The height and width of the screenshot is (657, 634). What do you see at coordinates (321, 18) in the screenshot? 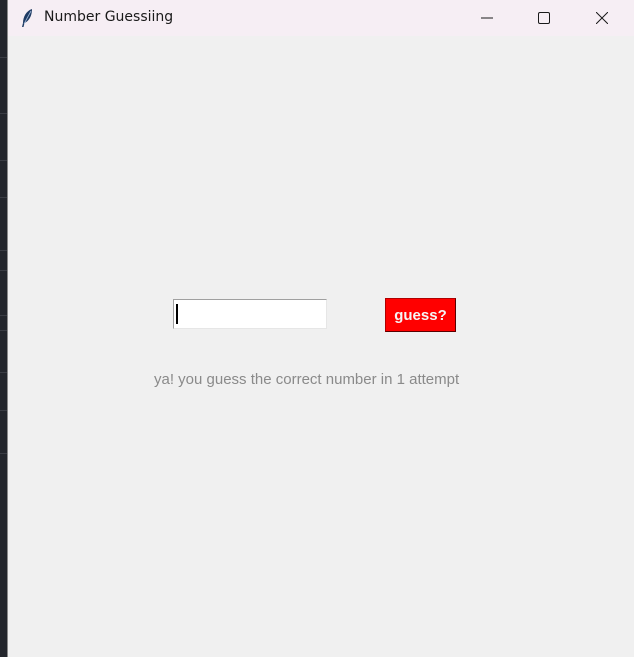
I see `title-bar: Number Guessiing` at bounding box center [321, 18].